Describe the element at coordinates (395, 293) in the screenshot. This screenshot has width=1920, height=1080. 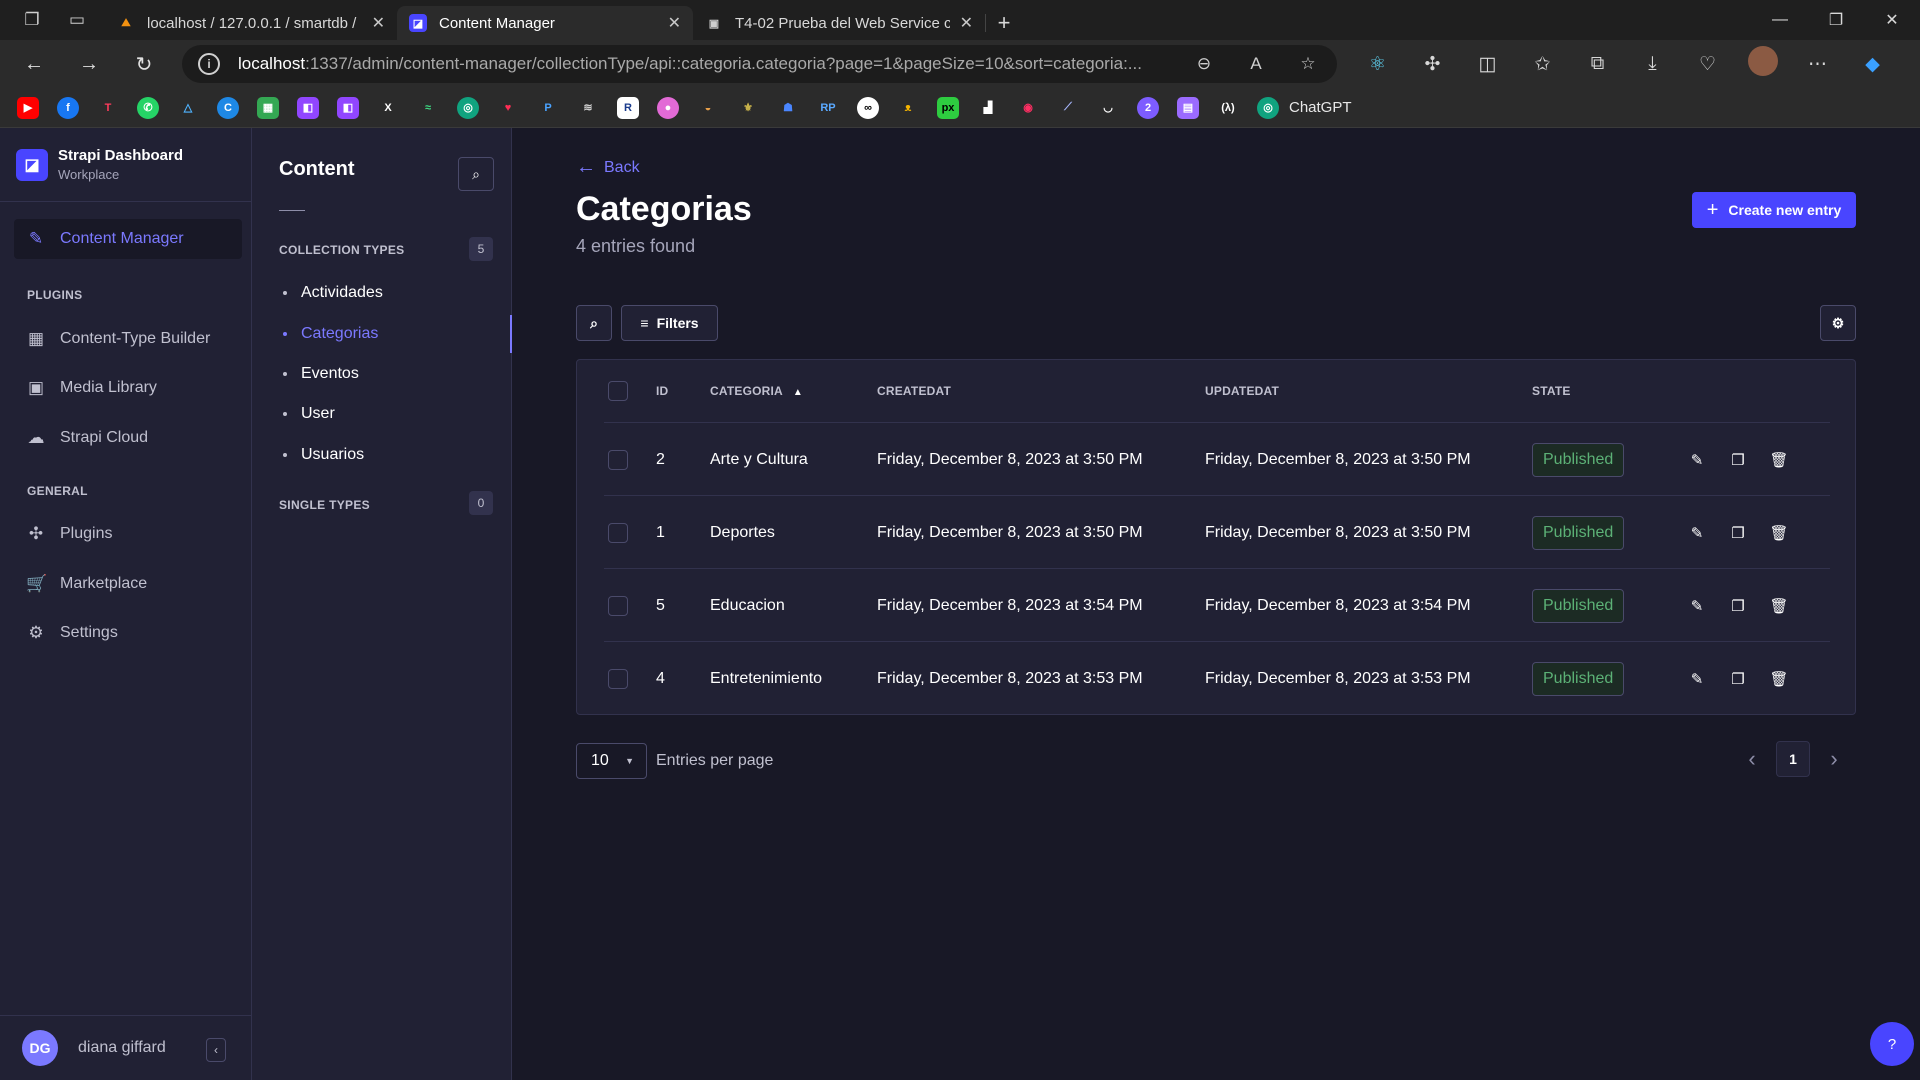
I see `subnav-item-actividades: Actividades` at that location.